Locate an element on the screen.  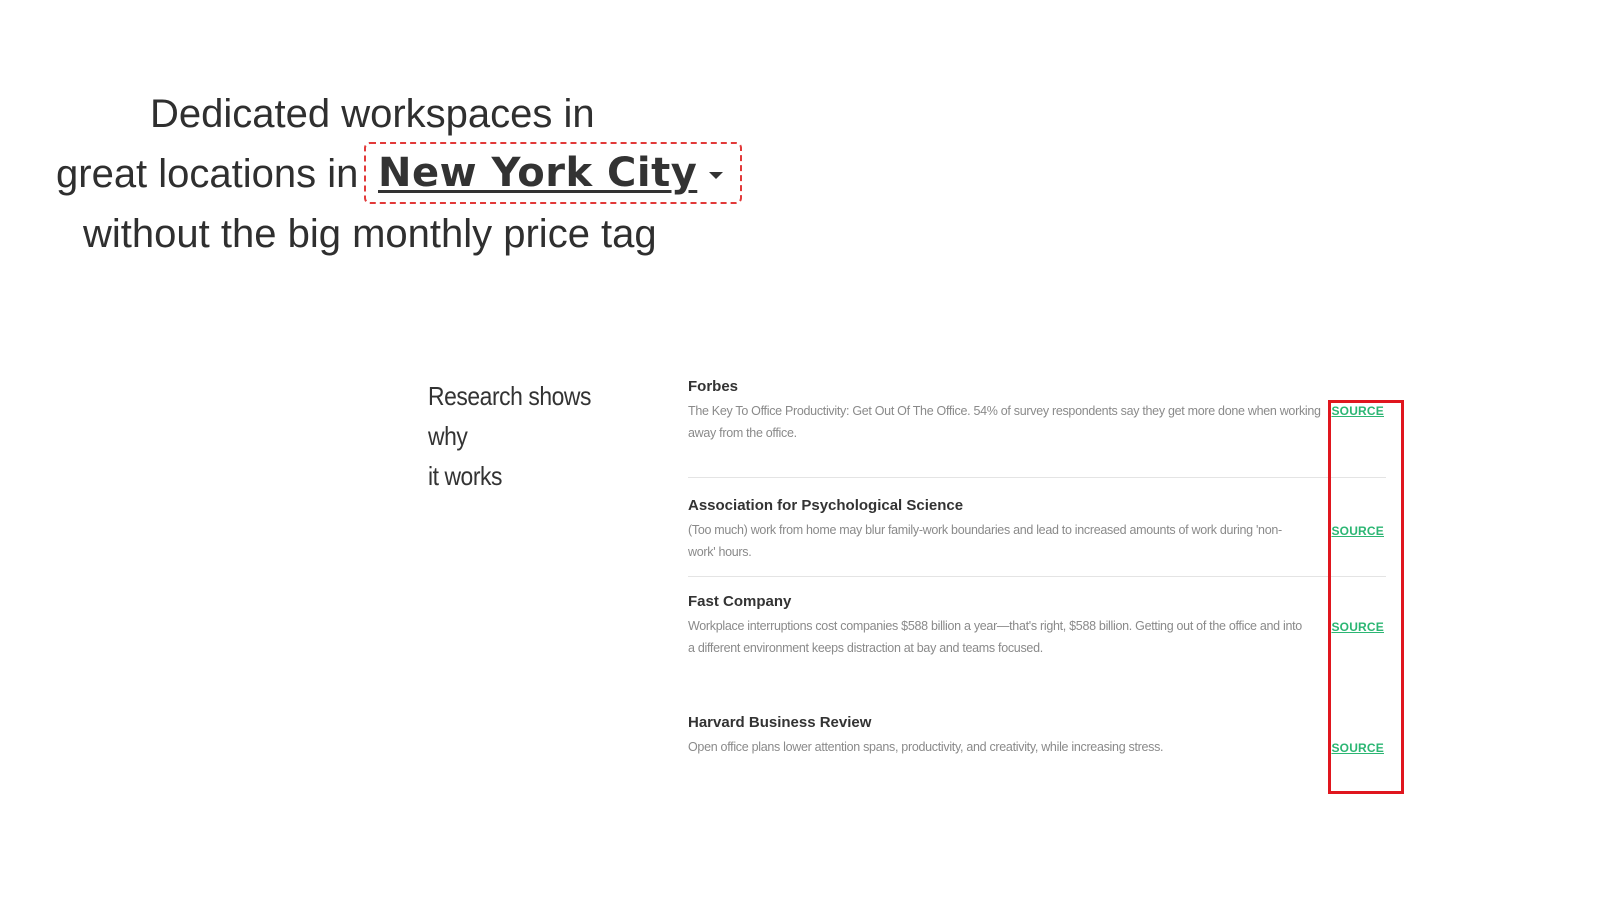
source-name: Association for Psychological Science is located at coordinates (826, 505).